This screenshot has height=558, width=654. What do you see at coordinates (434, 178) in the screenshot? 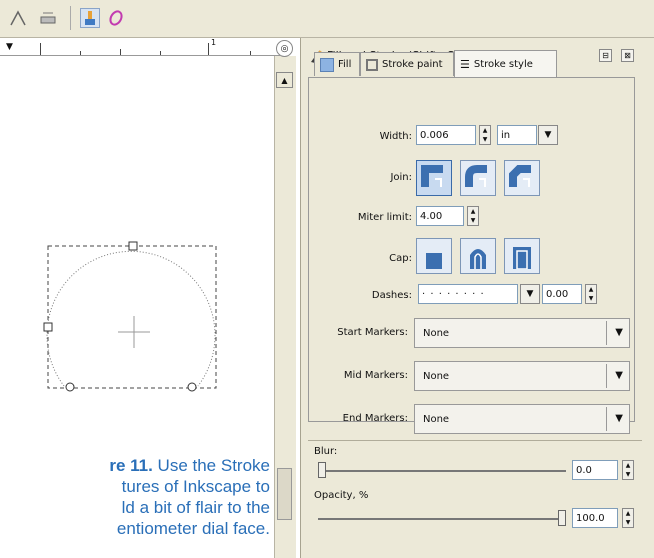
I see `join-miter-button` at bounding box center [434, 178].